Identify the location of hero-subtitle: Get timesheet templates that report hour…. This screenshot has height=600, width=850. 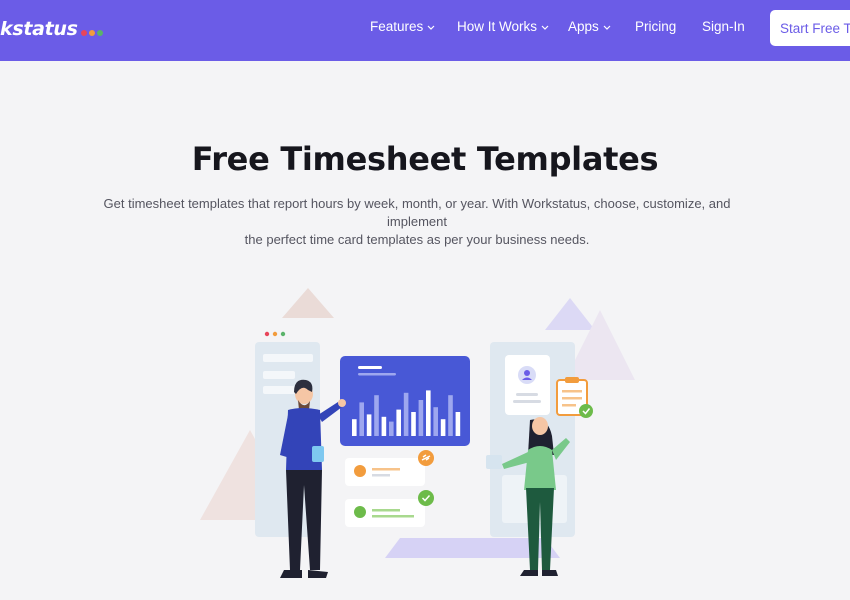
(417, 222).